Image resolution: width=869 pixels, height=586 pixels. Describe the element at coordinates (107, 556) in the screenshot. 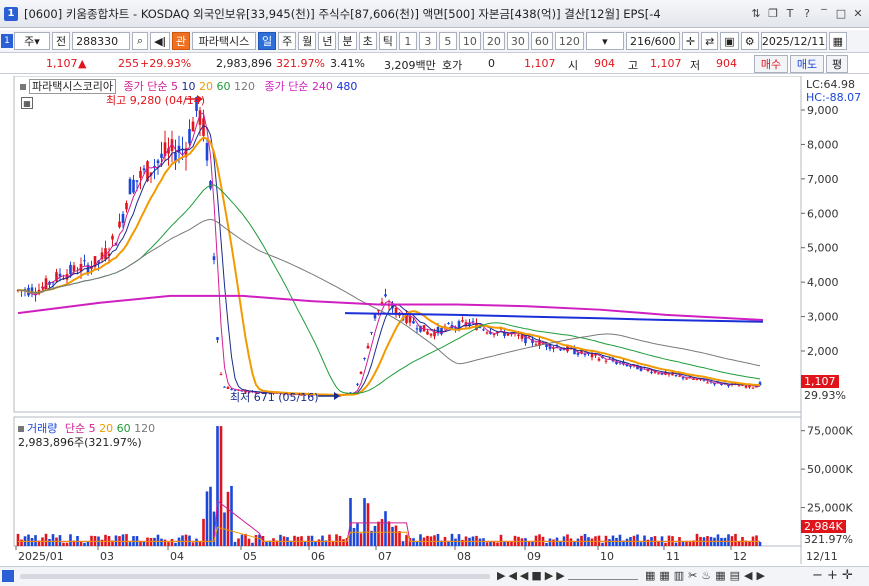

I see `x-tick-label: 03` at that location.